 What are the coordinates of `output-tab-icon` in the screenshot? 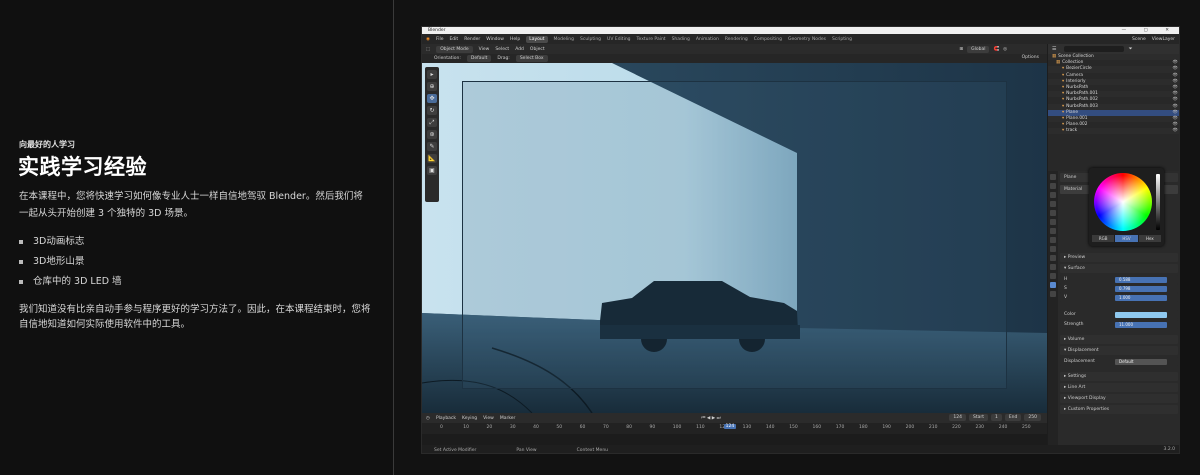 It's located at (1053, 195).